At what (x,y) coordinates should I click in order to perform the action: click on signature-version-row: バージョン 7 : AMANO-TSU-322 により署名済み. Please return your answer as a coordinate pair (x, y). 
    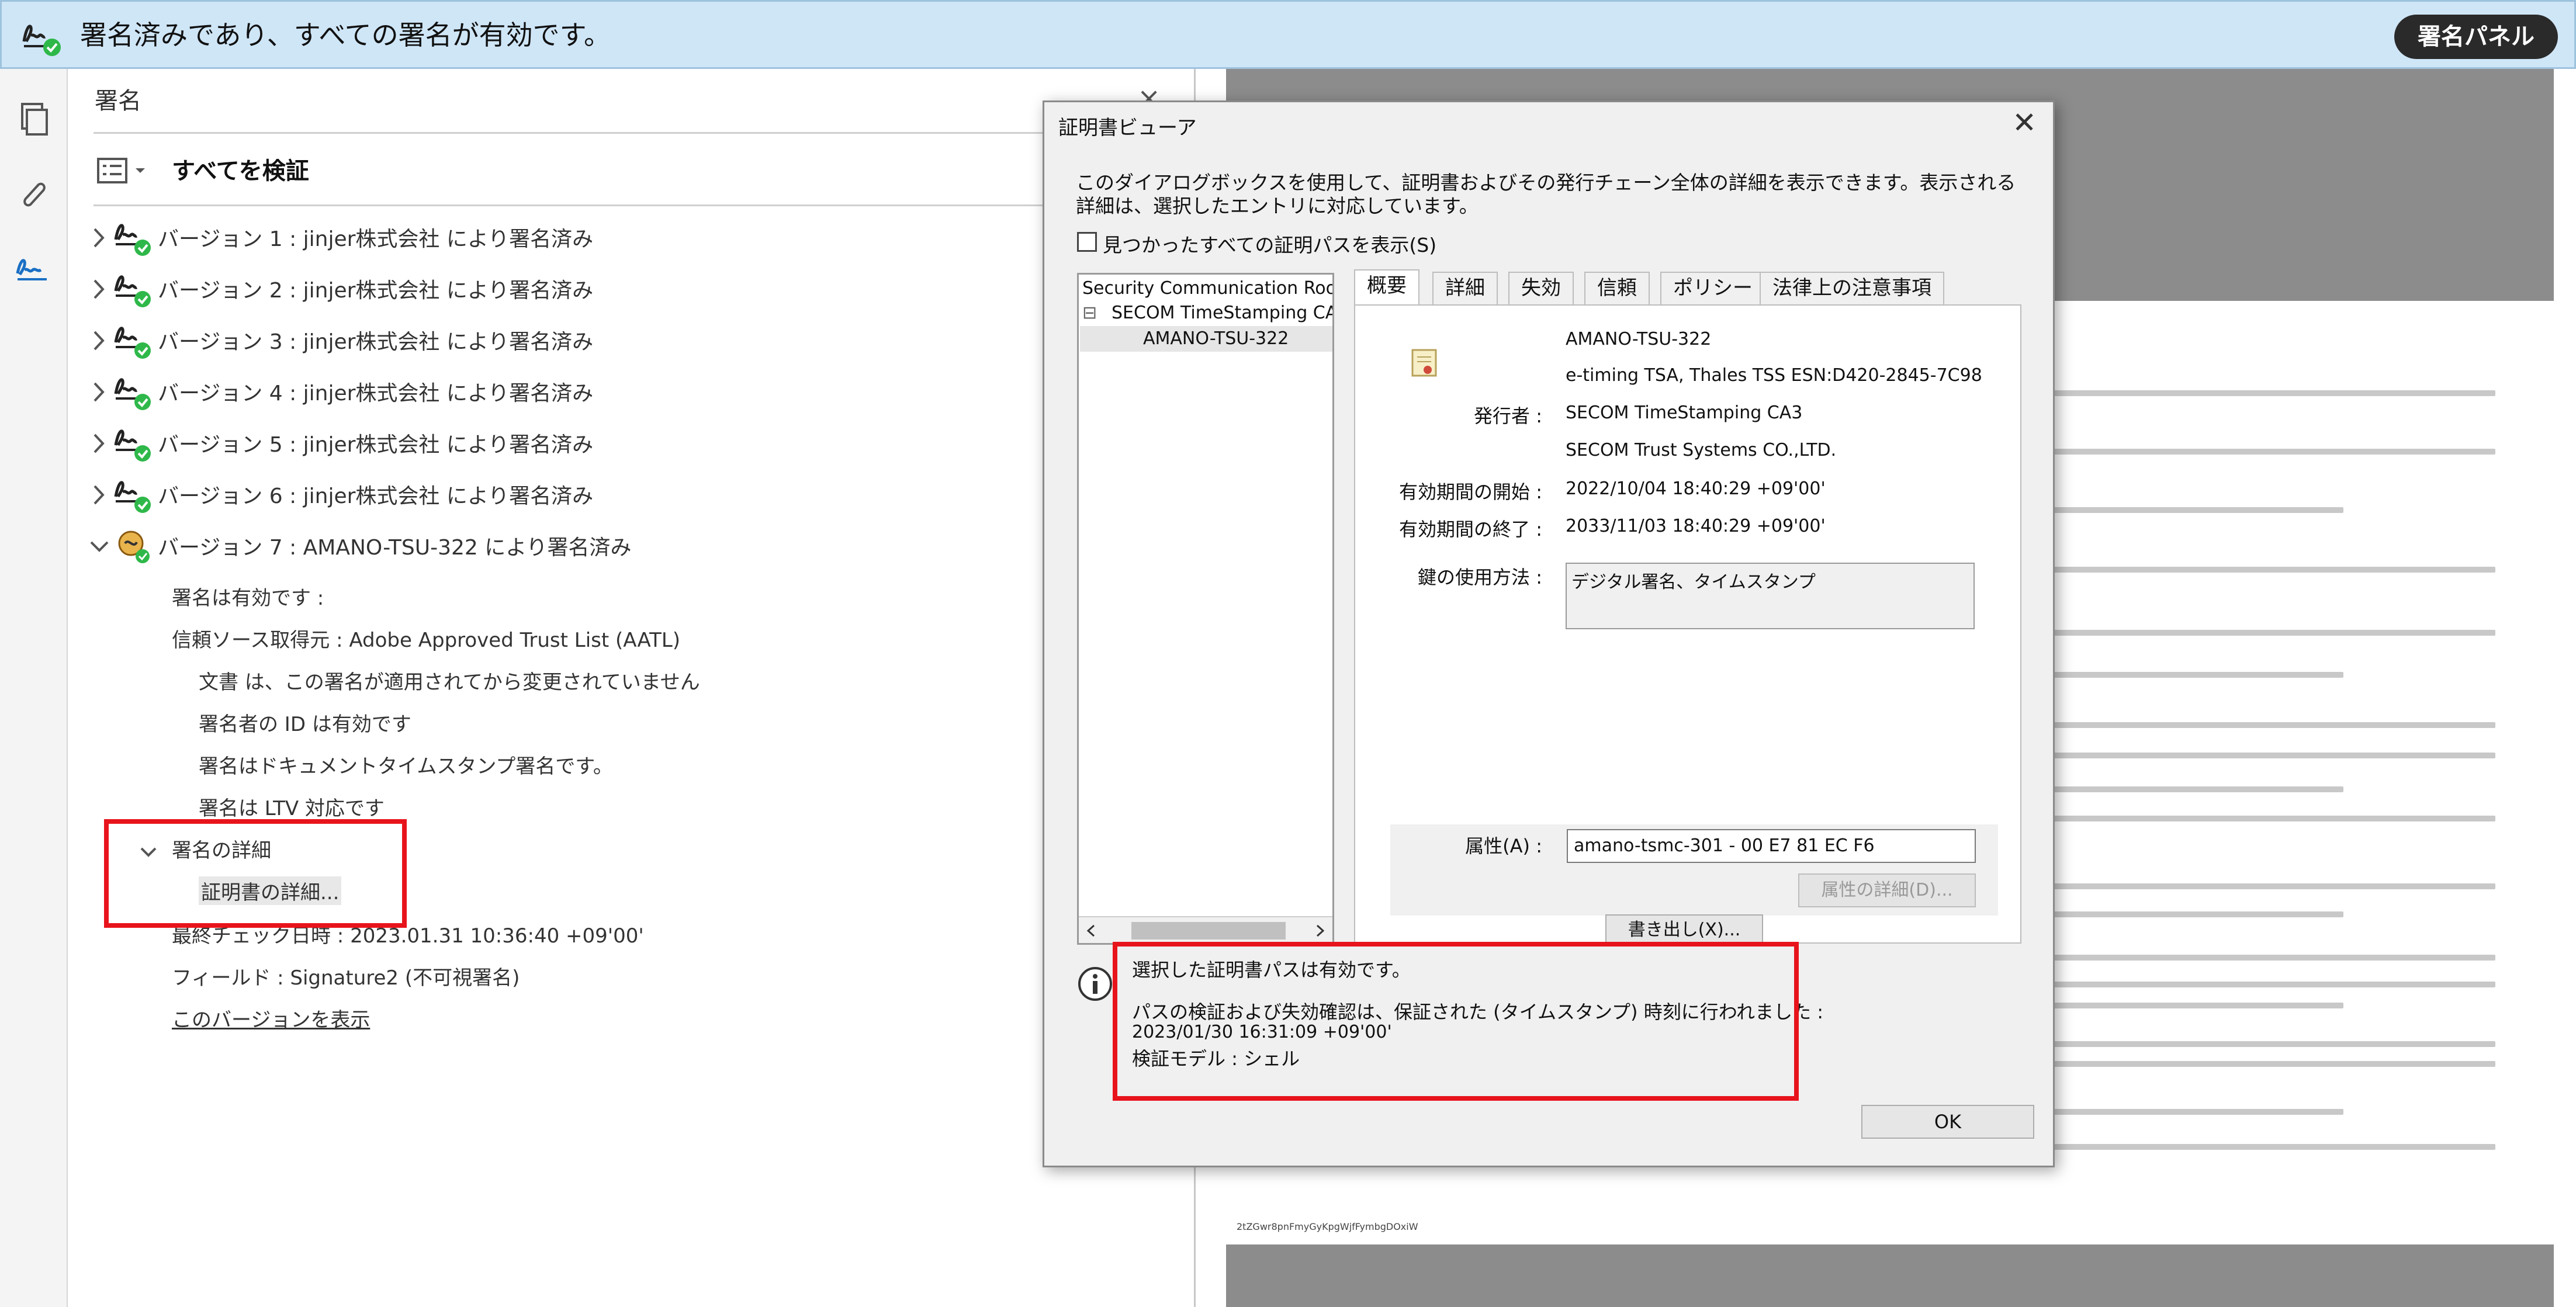
    Looking at the image, I should click on (584, 549).